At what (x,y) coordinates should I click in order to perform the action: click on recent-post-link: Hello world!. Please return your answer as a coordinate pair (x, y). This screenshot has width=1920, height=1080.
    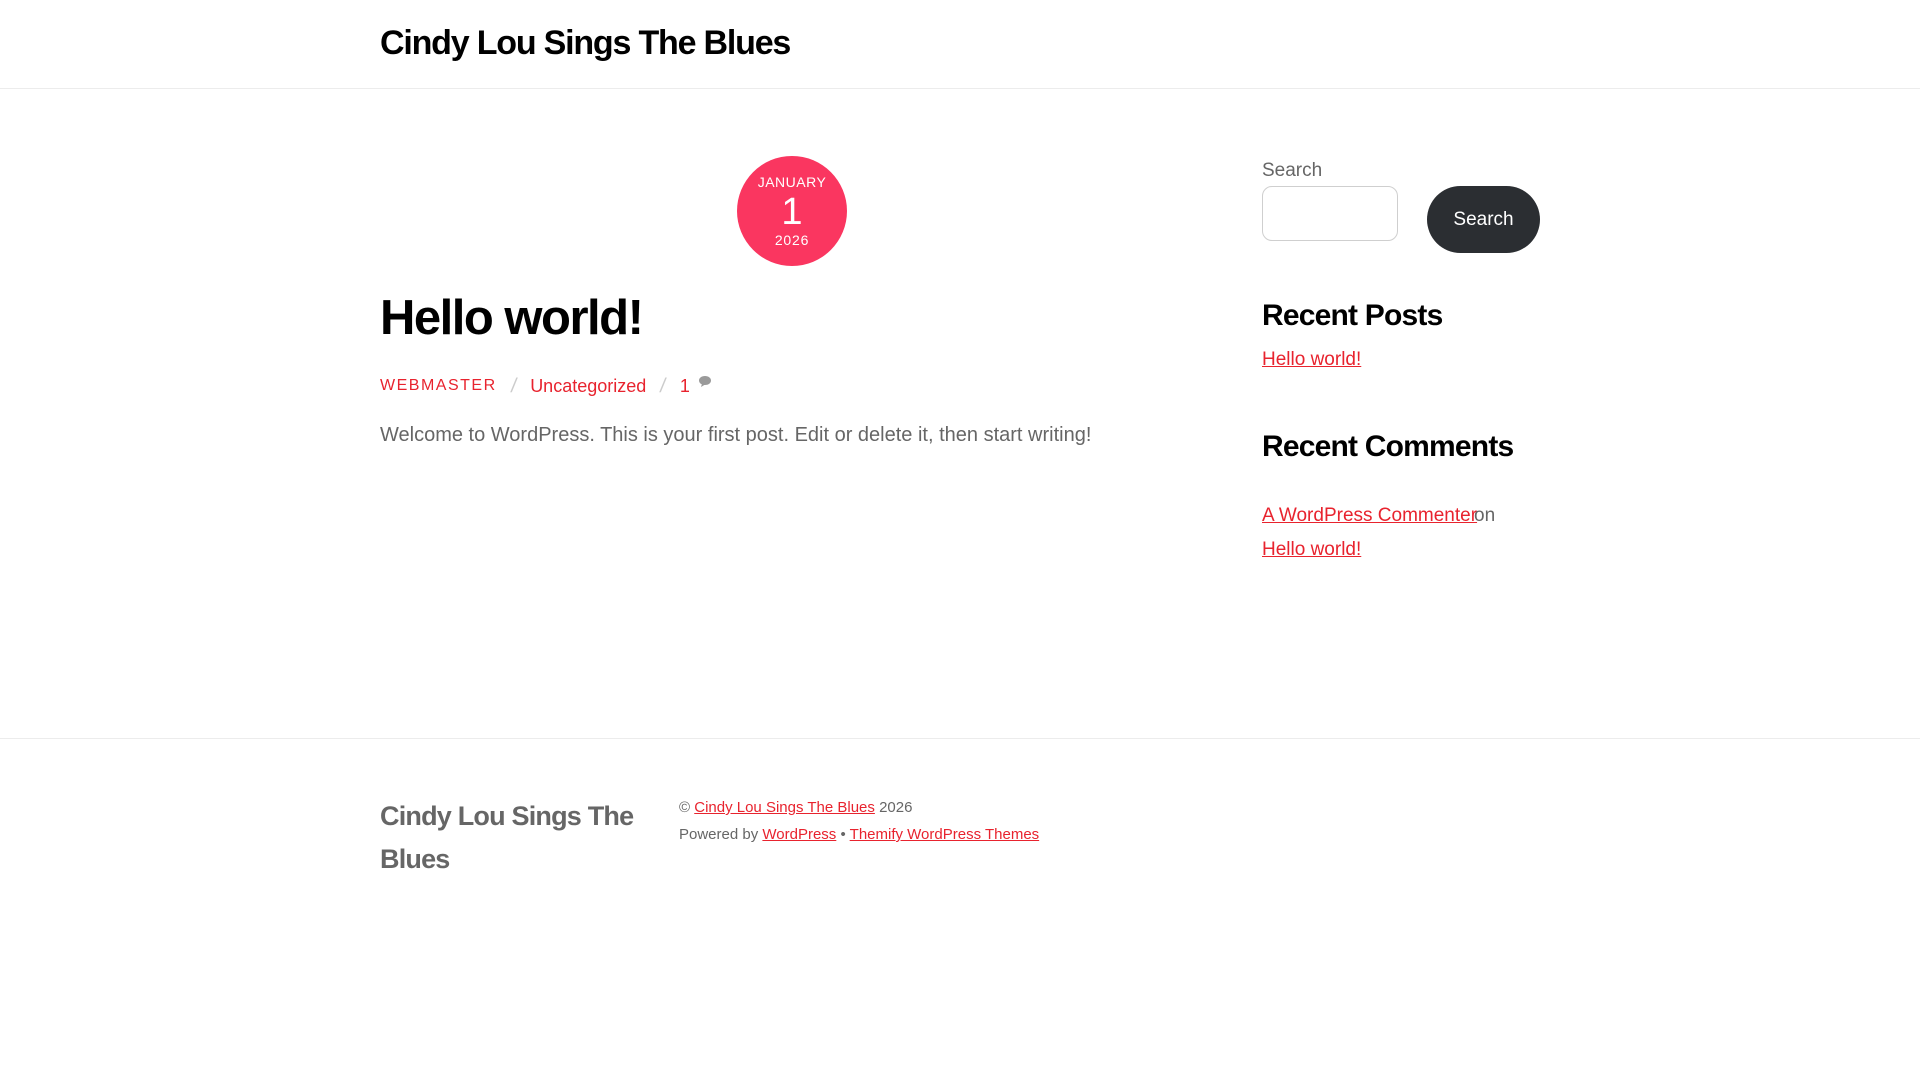
    Looking at the image, I should click on (1311, 360).